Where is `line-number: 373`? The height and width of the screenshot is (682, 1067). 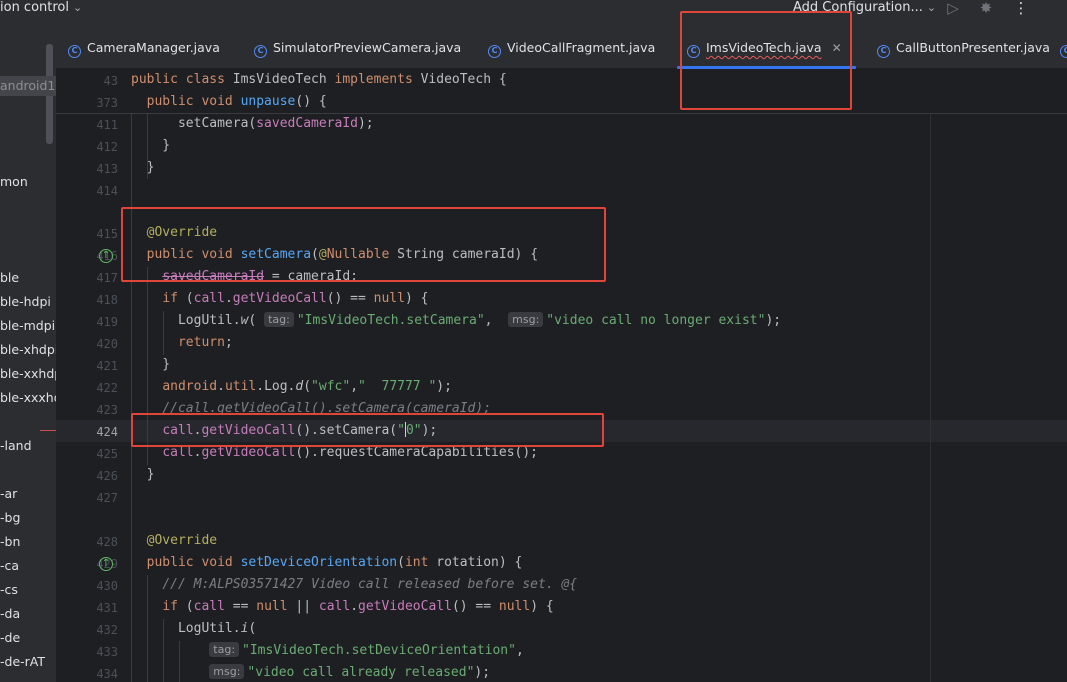 line-number: 373 is located at coordinates (107, 103).